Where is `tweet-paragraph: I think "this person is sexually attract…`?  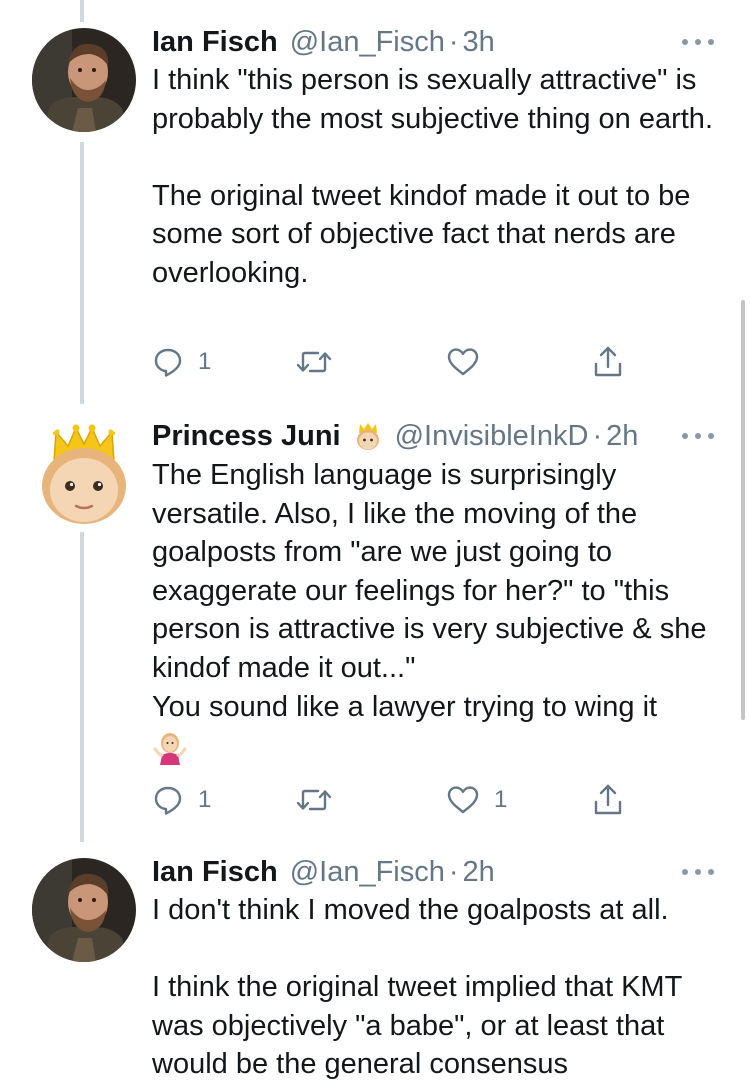
tweet-paragraph: I think "this person is sexually attract… is located at coordinates (432, 99).